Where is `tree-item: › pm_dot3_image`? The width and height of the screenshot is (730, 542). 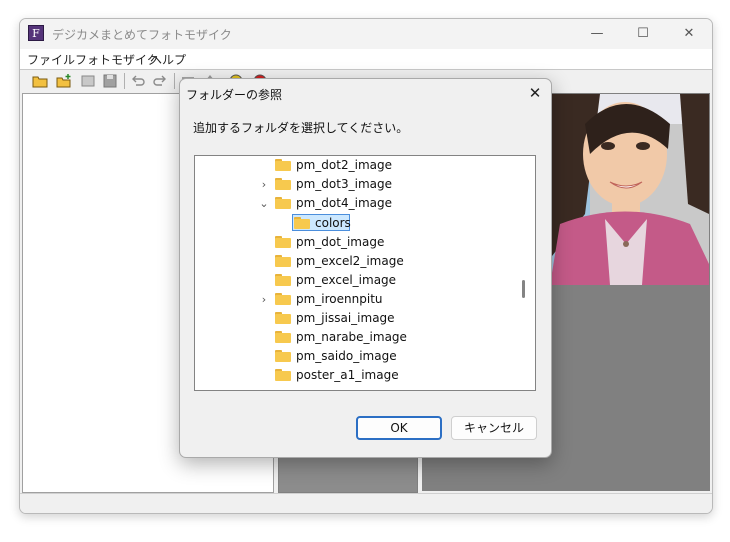
tree-item: › pm_dot3_image is located at coordinates (356, 184).